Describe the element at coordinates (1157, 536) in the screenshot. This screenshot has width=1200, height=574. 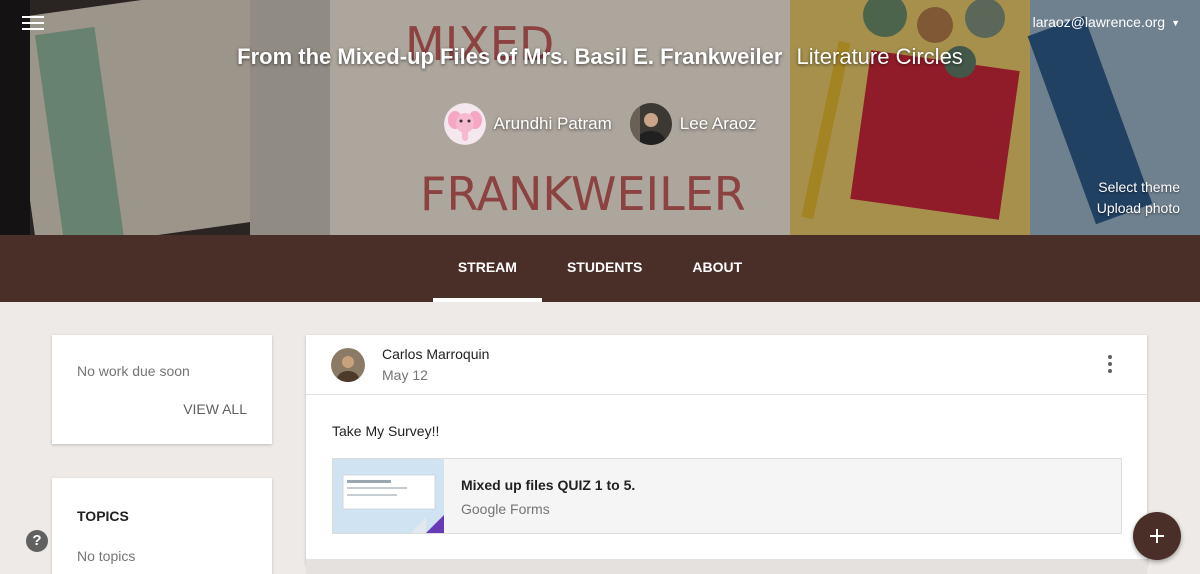
I see `add-post-button` at that location.